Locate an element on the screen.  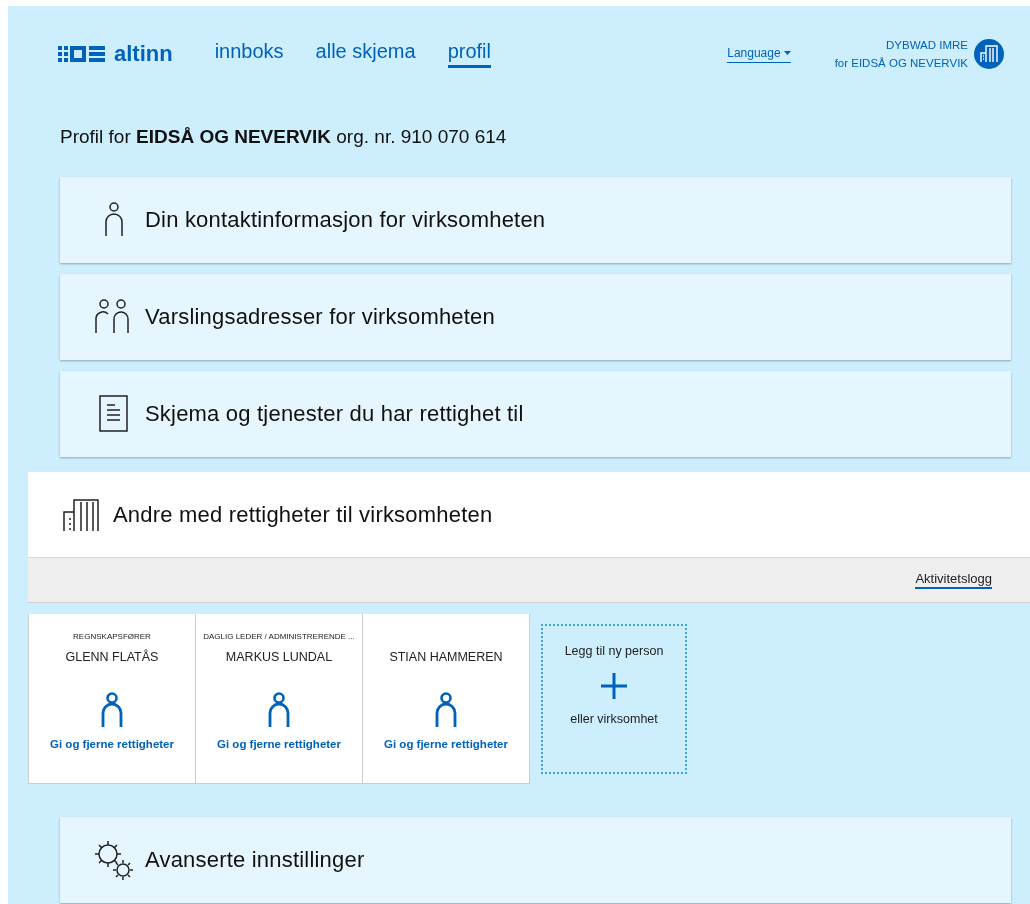
plus-icon is located at coordinates (614, 686).